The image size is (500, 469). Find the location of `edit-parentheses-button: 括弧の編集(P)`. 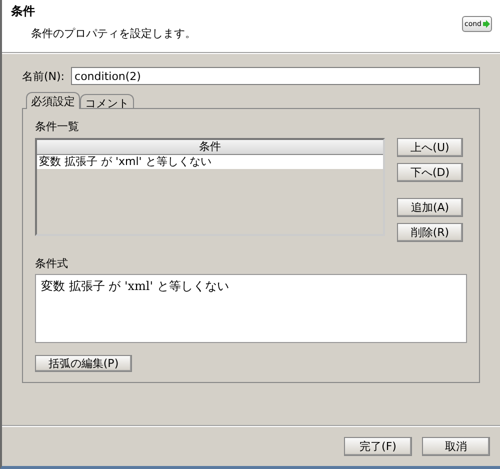

edit-parentheses-button: 括弧の編集(P) is located at coordinates (83, 363).